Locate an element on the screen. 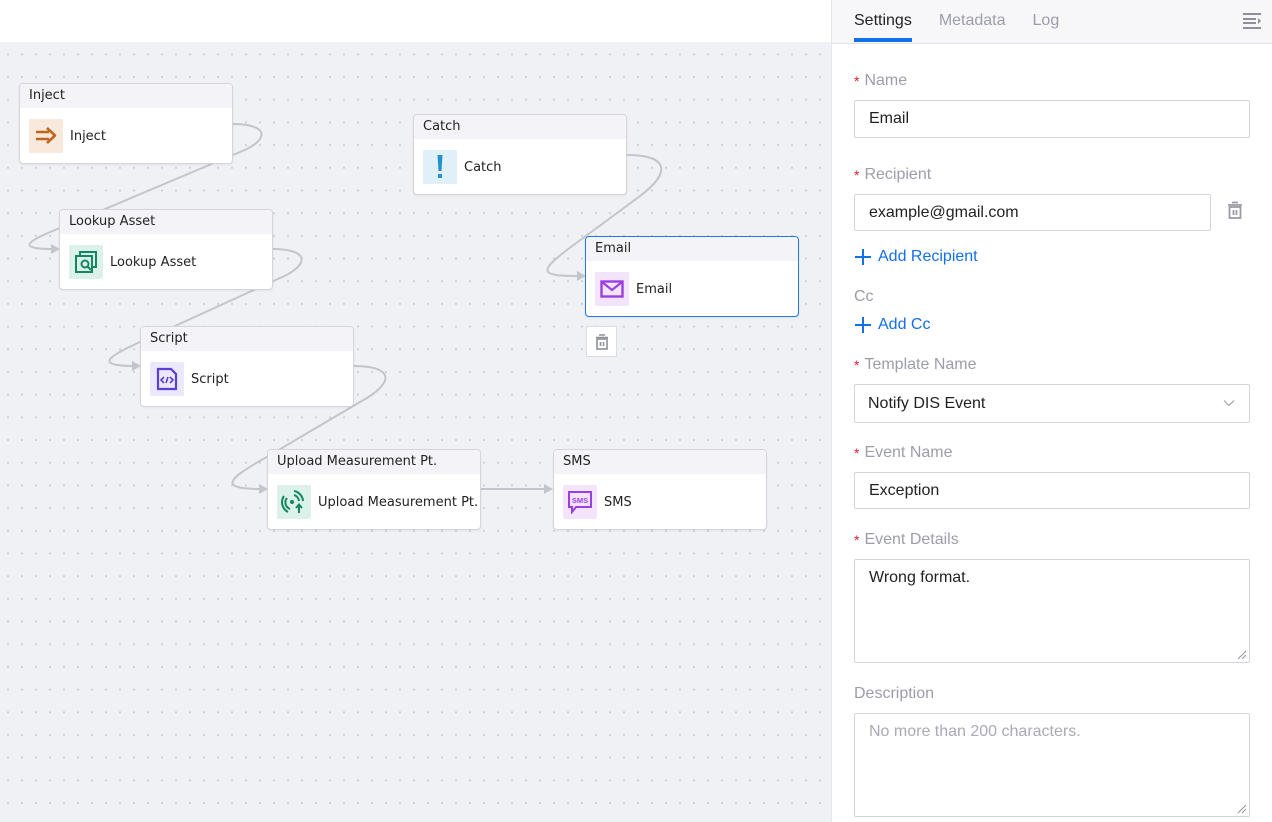 The image size is (1272, 822). add-recipient-button: Add Recipient is located at coordinates (1052, 257).